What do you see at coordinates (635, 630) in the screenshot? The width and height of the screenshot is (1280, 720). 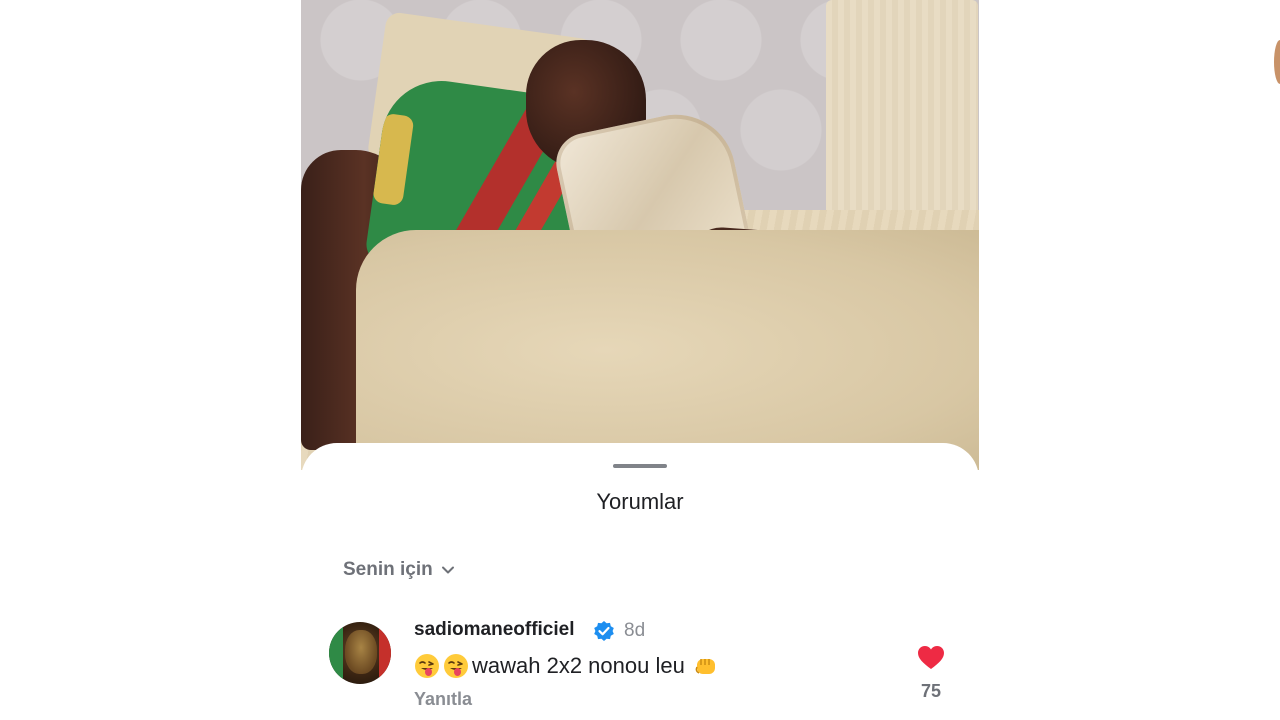 I see `comment-time: 8d` at bounding box center [635, 630].